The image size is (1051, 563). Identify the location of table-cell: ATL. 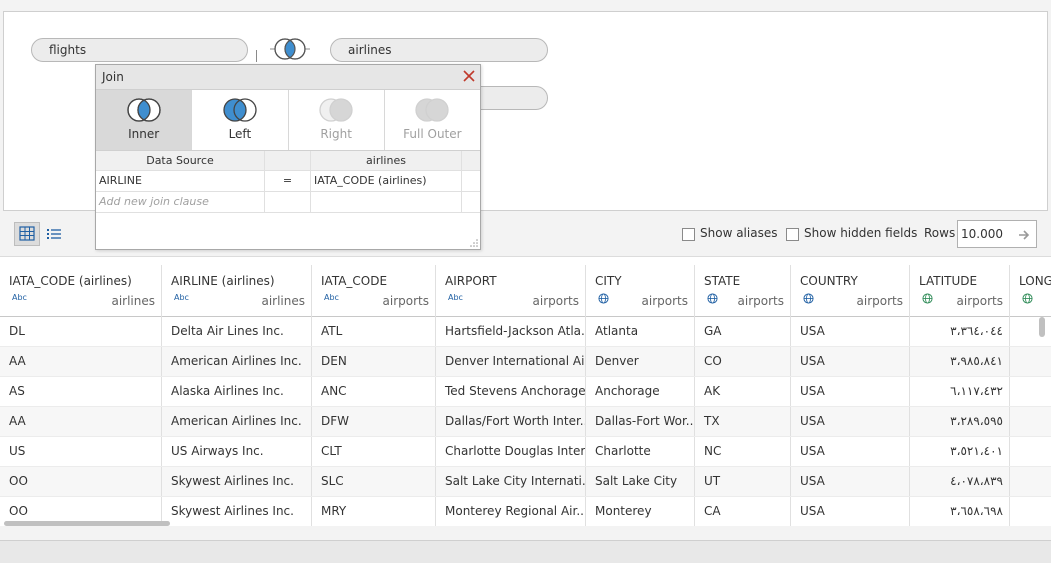
(374, 331).